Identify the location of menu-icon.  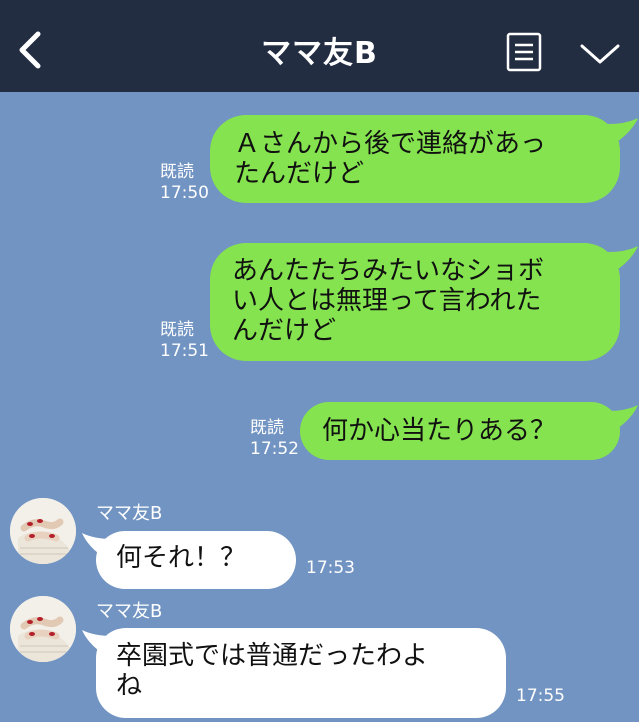
(524, 52).